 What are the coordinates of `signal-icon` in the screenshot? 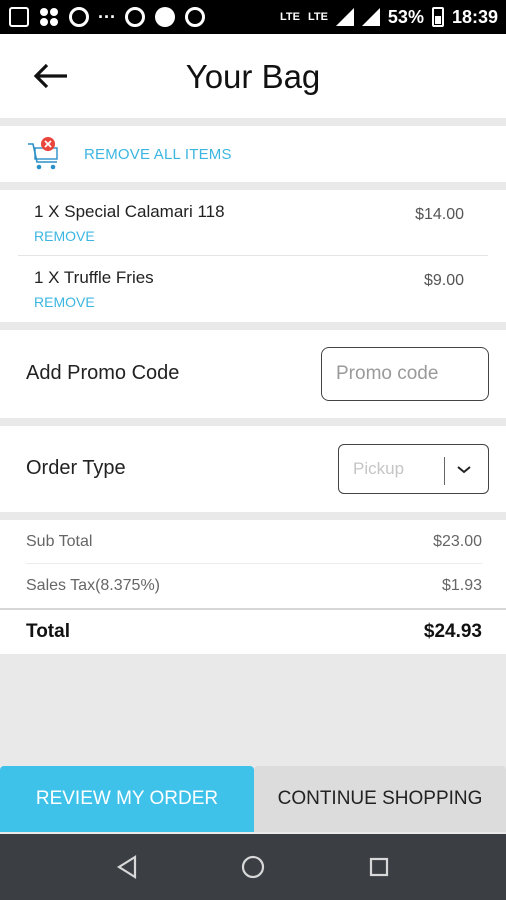 It's located at (344, 17).